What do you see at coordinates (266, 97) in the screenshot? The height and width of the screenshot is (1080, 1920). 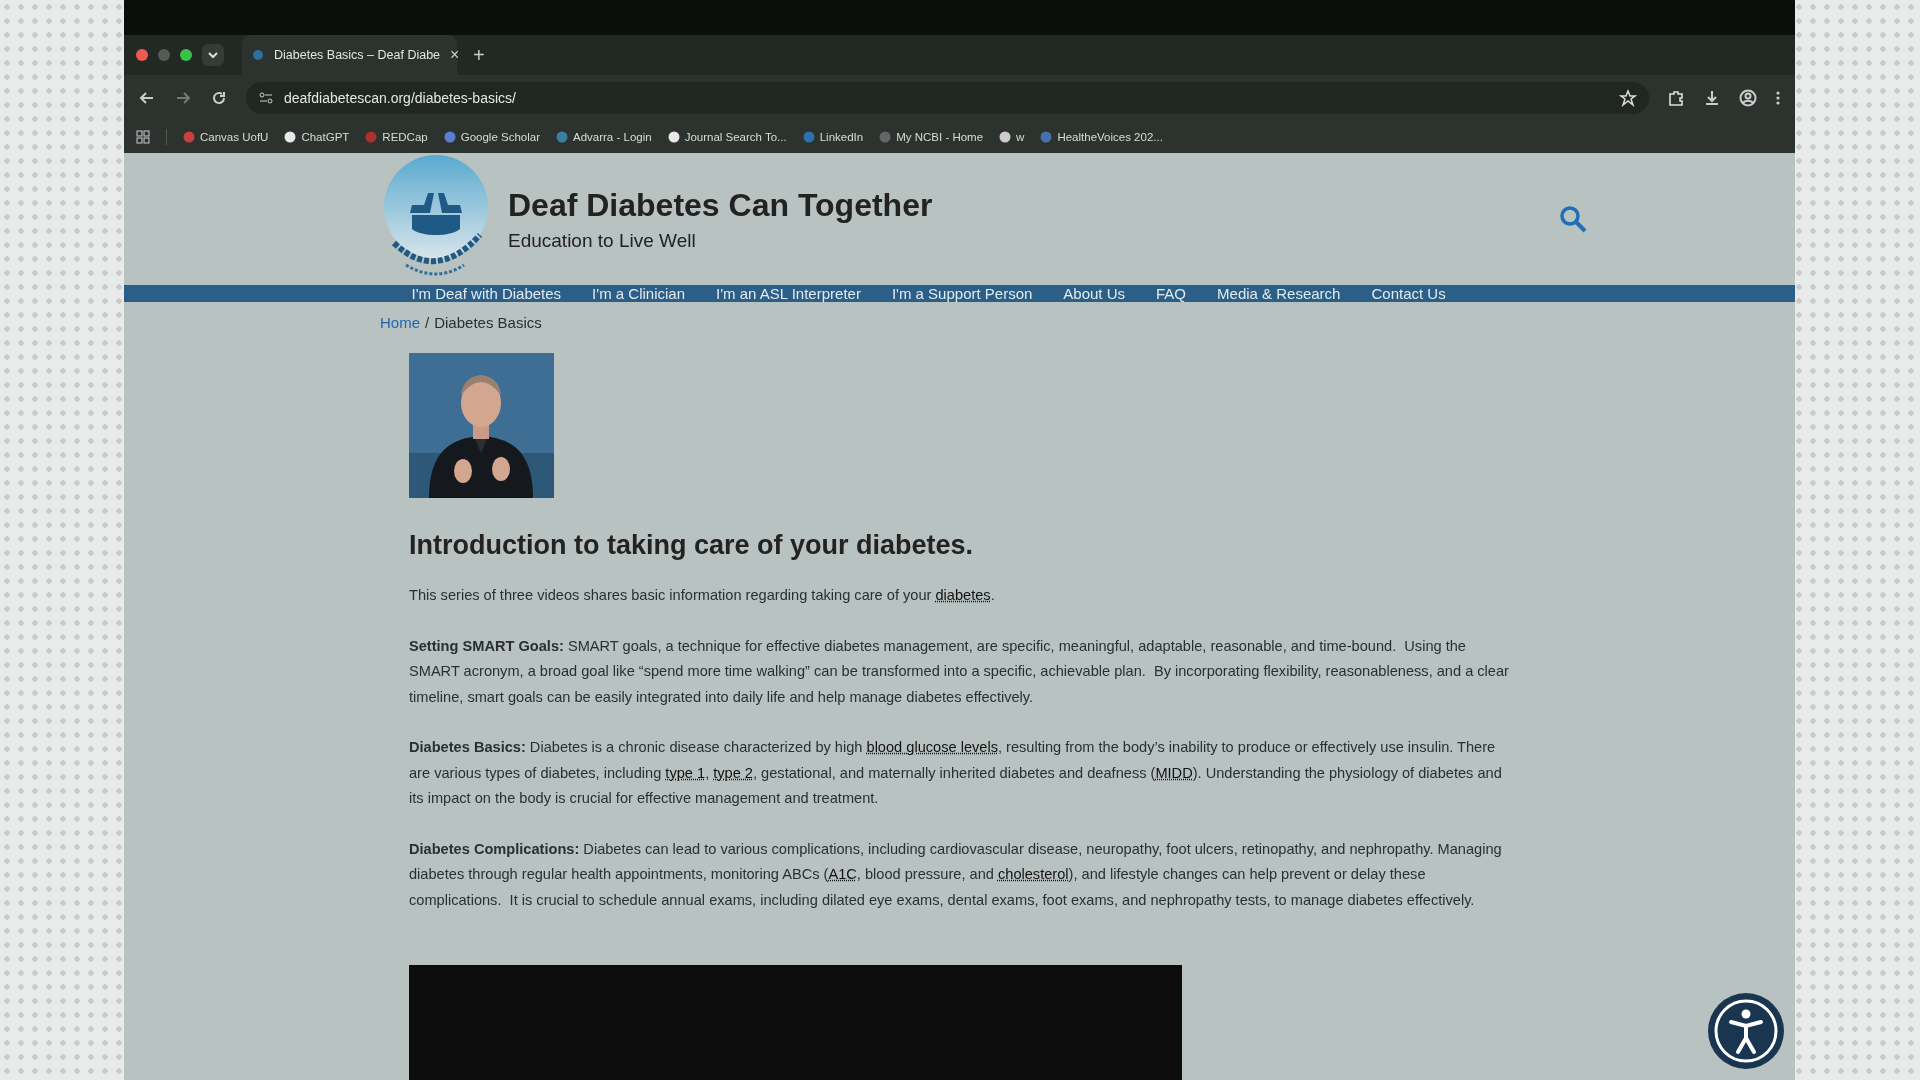 I see `site-settings-icon` at bounding box center [266, 97].